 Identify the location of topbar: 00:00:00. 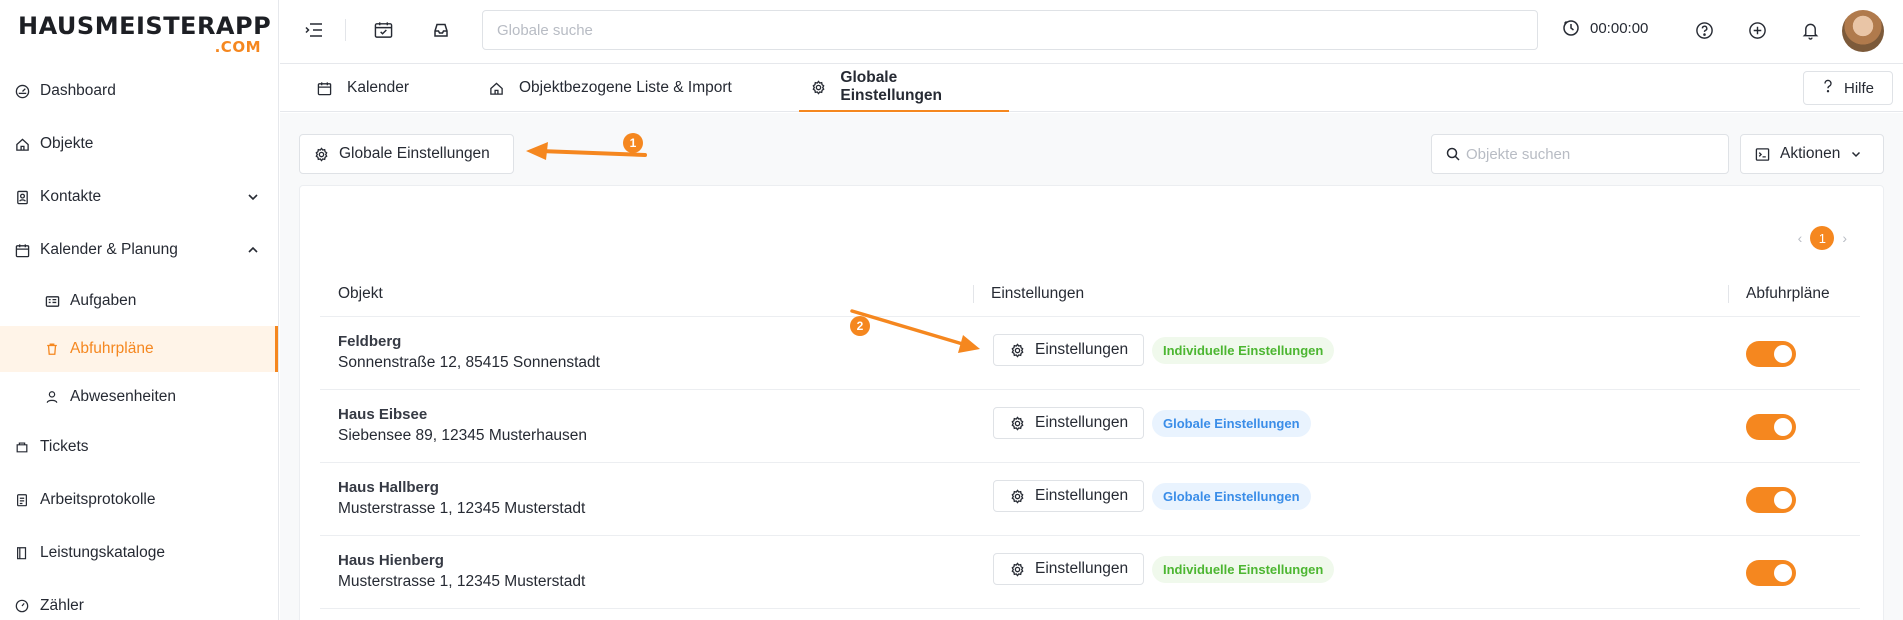
(1091, 32).